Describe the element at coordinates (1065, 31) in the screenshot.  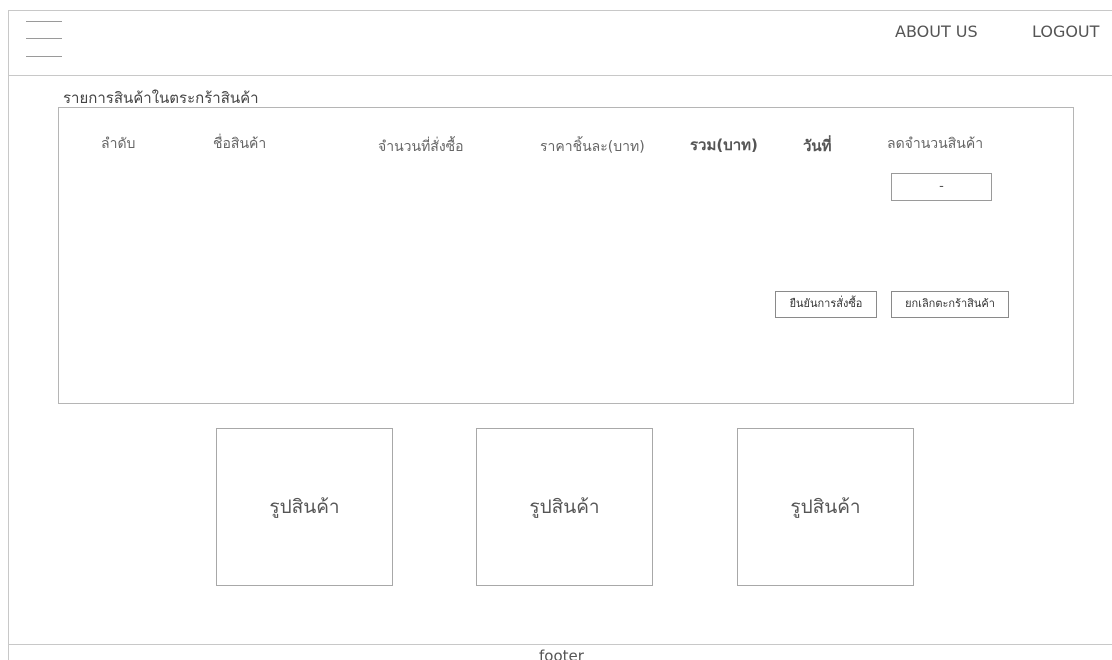
I see `nav-logout-link: LOGOUT` at that location.